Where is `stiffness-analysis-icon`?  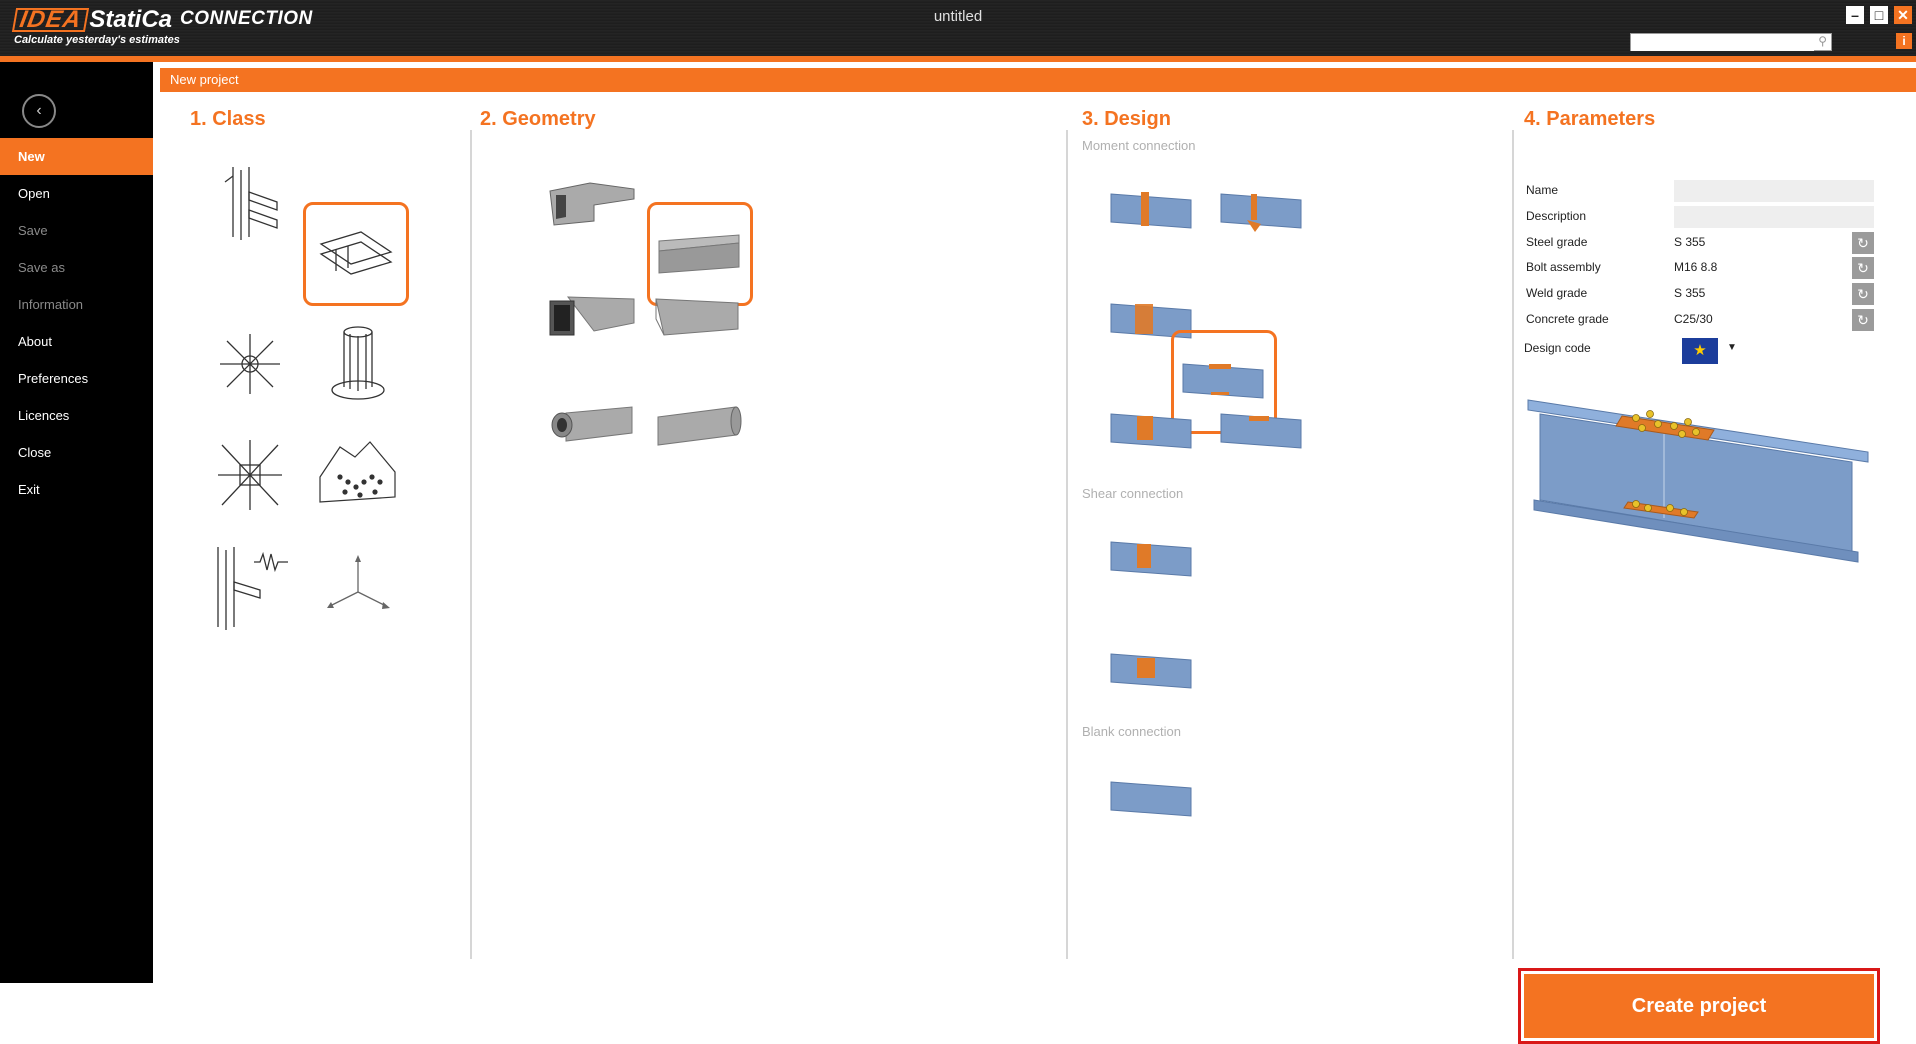 stiffness-analysis-icon is located at coordinates (252, 588).